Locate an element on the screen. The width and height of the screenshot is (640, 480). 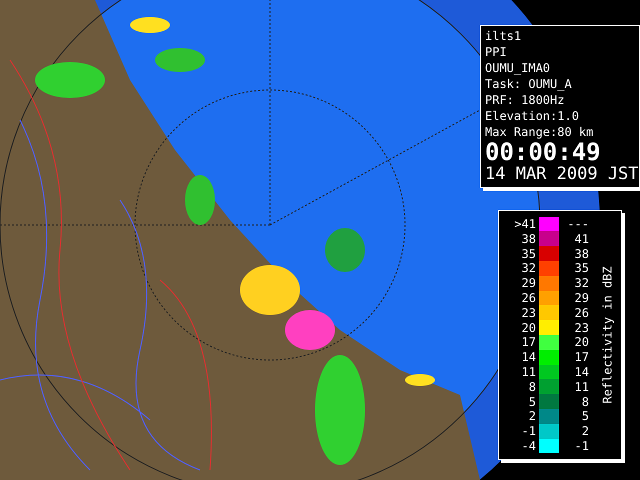
legend-high-value: 35 is located at coordinates (582, 268).